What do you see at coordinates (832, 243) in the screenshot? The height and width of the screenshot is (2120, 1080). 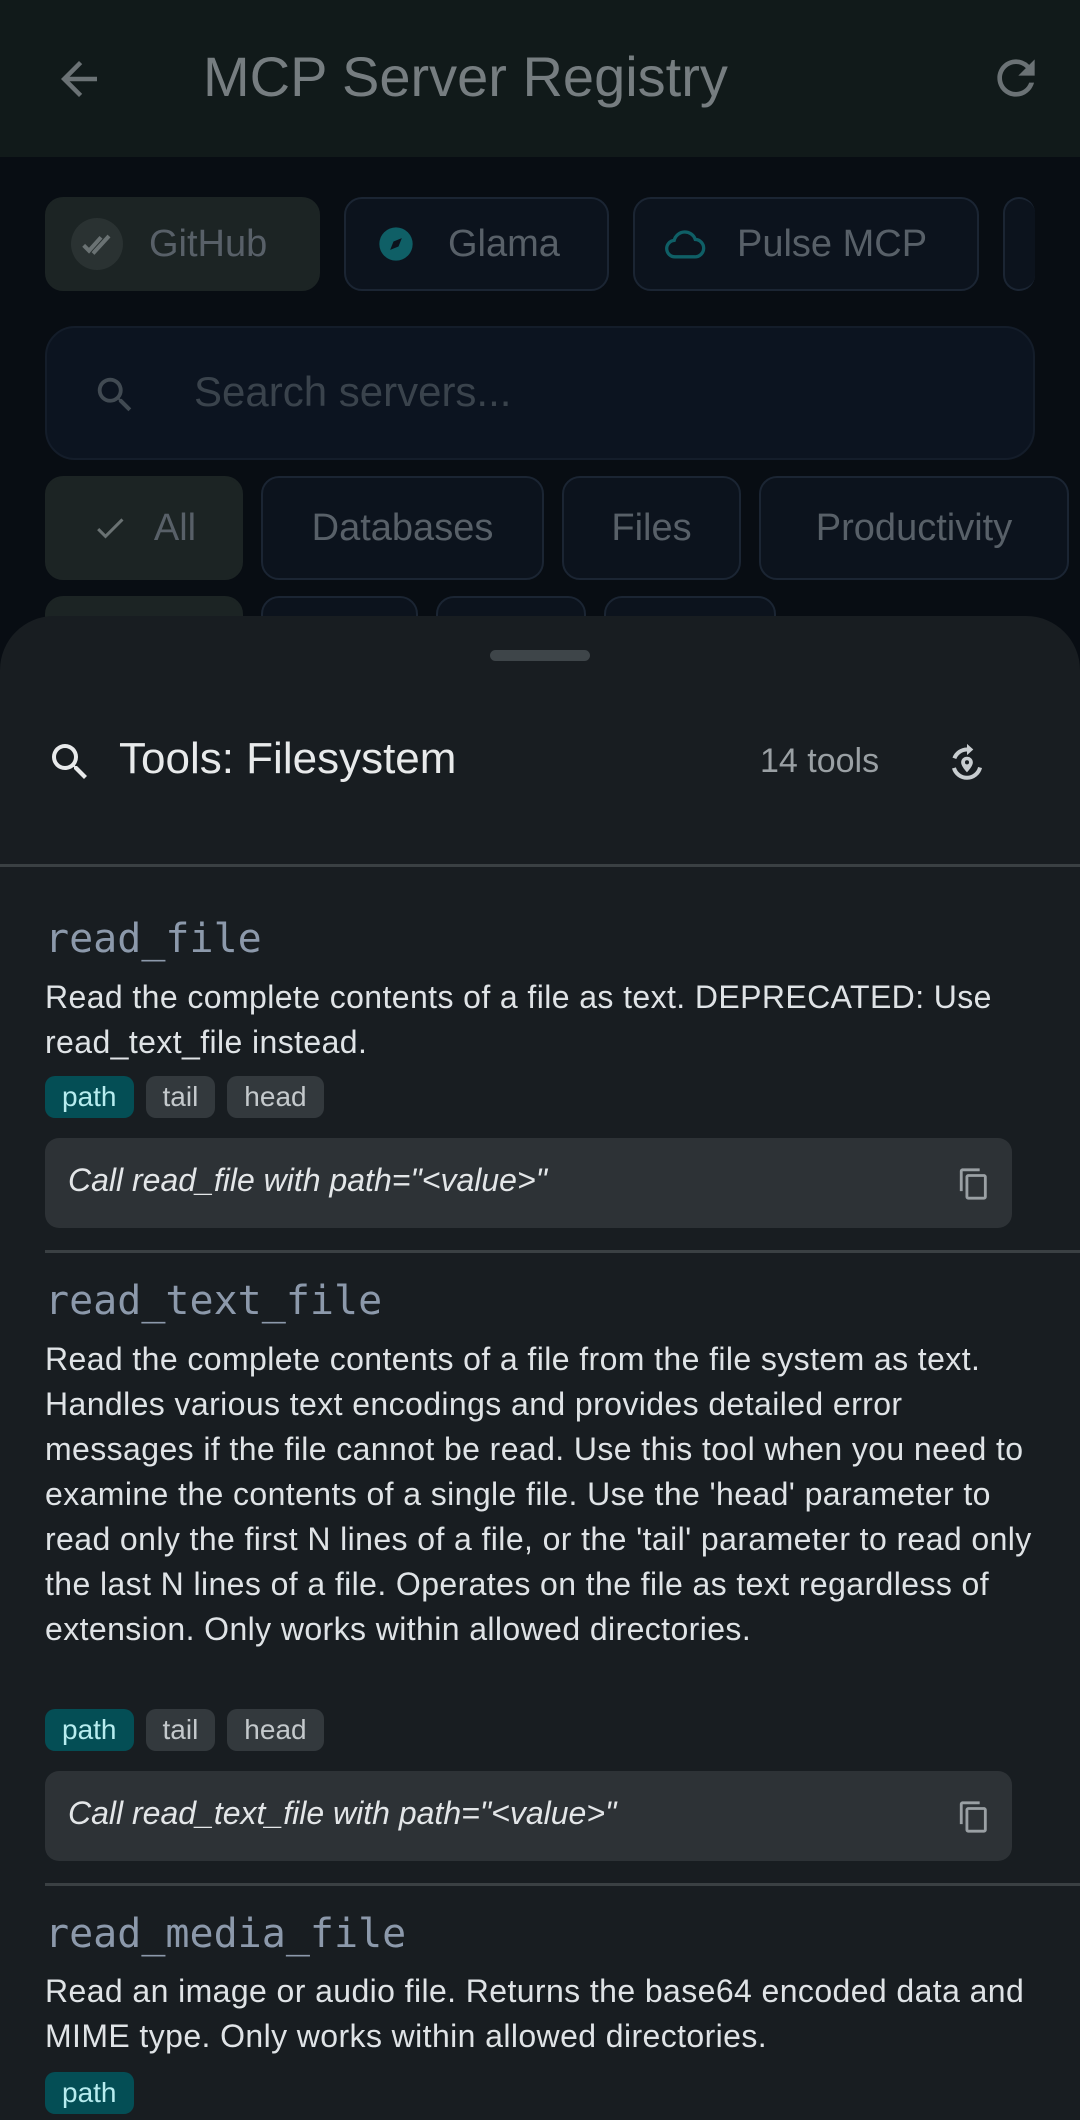 I see `source-chip-label: Pulse MCP` at bounding box center [832, 243].